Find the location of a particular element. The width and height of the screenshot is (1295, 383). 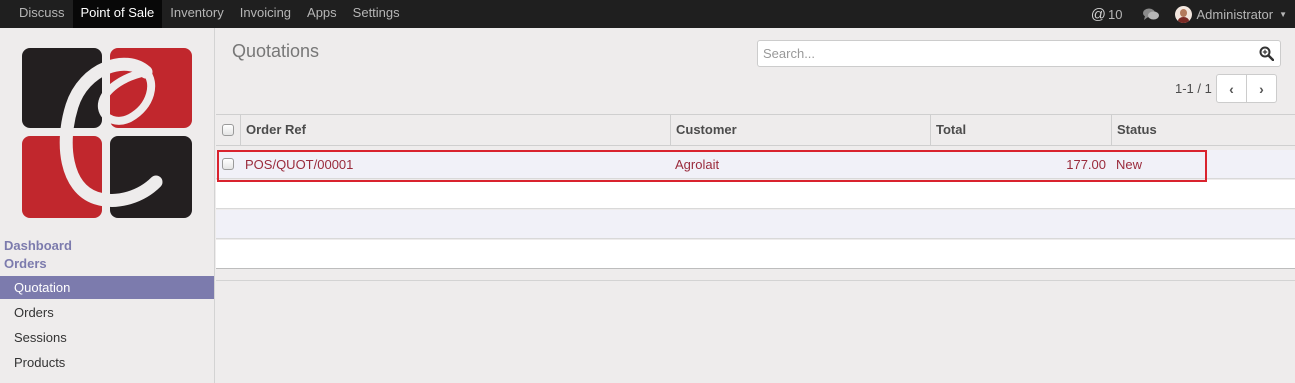

sidebar-item-sessions: Sessions is located at coordinates (107, 337).